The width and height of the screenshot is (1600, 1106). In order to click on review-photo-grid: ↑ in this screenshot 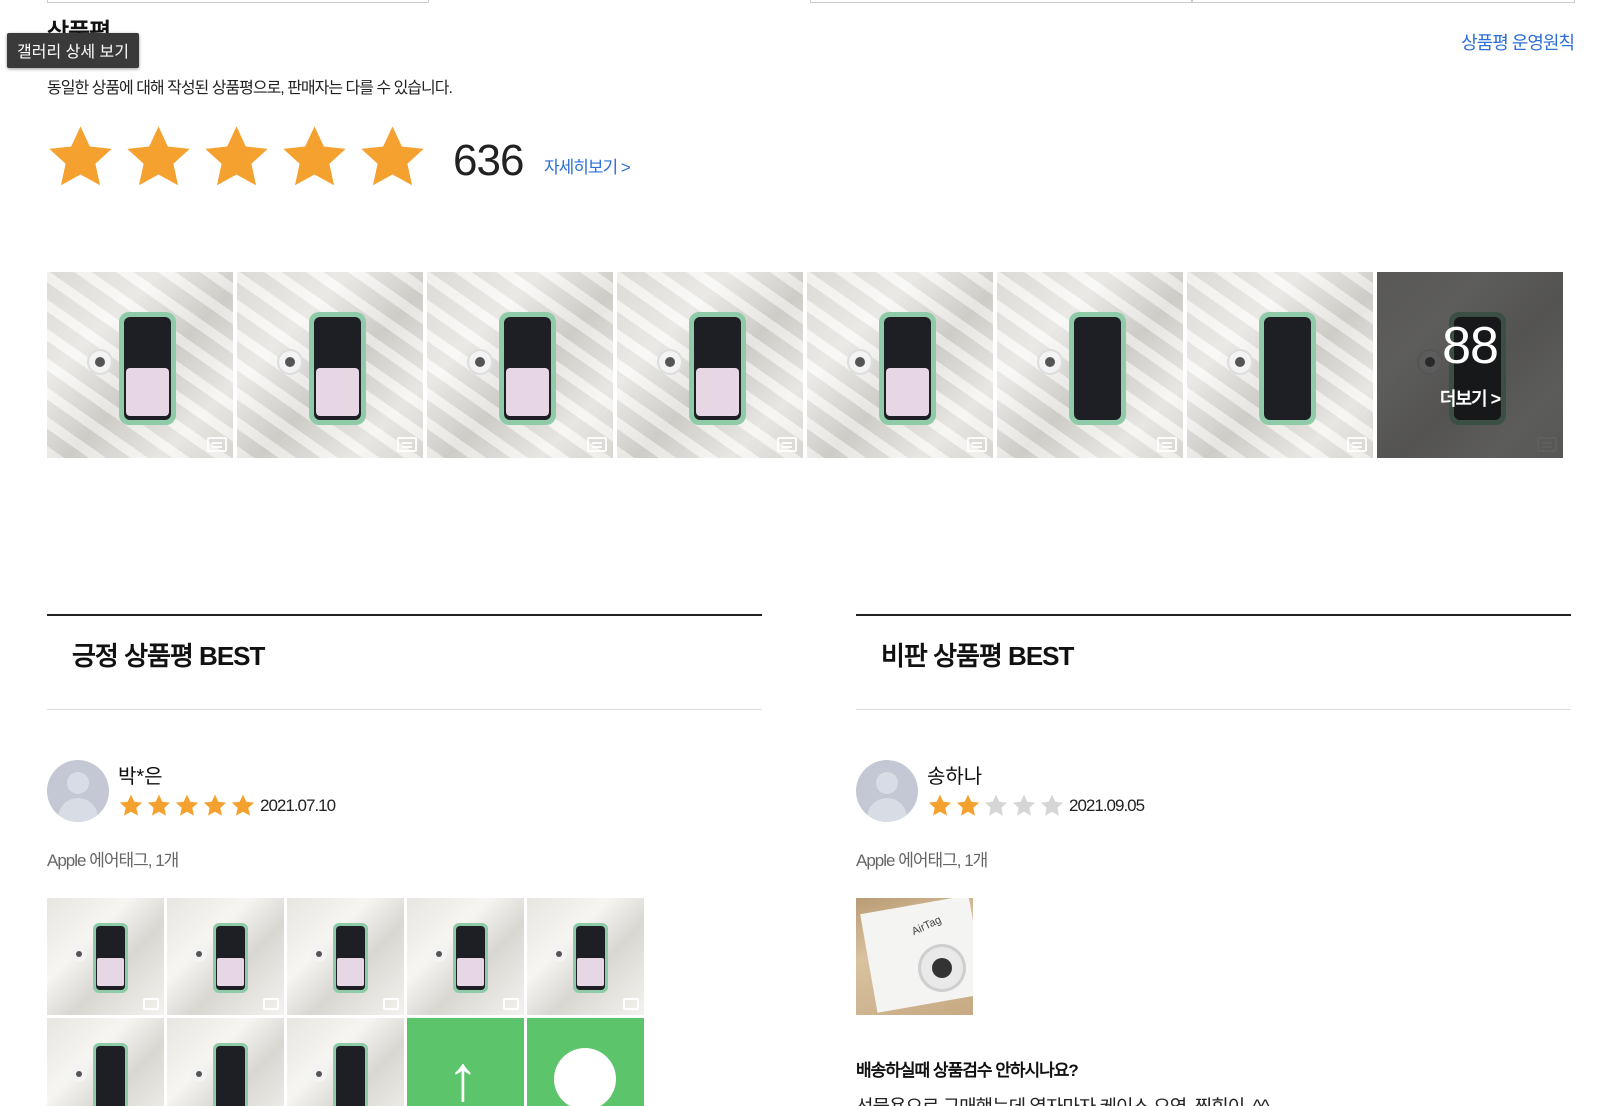, I will do `click(345, 1002)`.